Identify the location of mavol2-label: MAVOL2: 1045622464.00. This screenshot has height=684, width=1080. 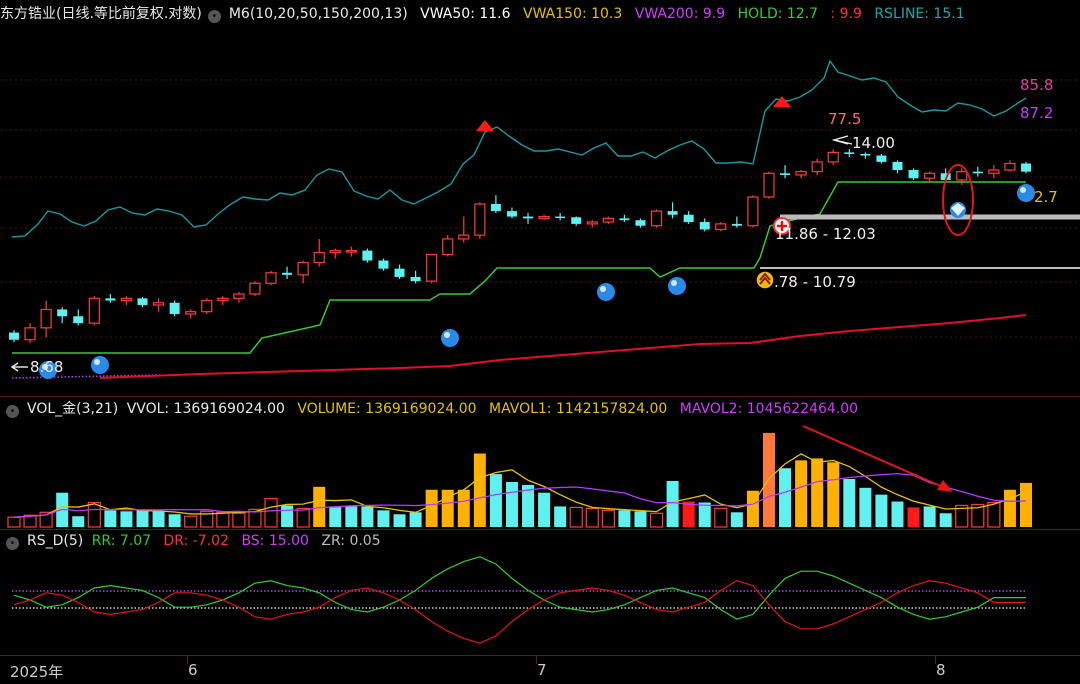
(769, 409).